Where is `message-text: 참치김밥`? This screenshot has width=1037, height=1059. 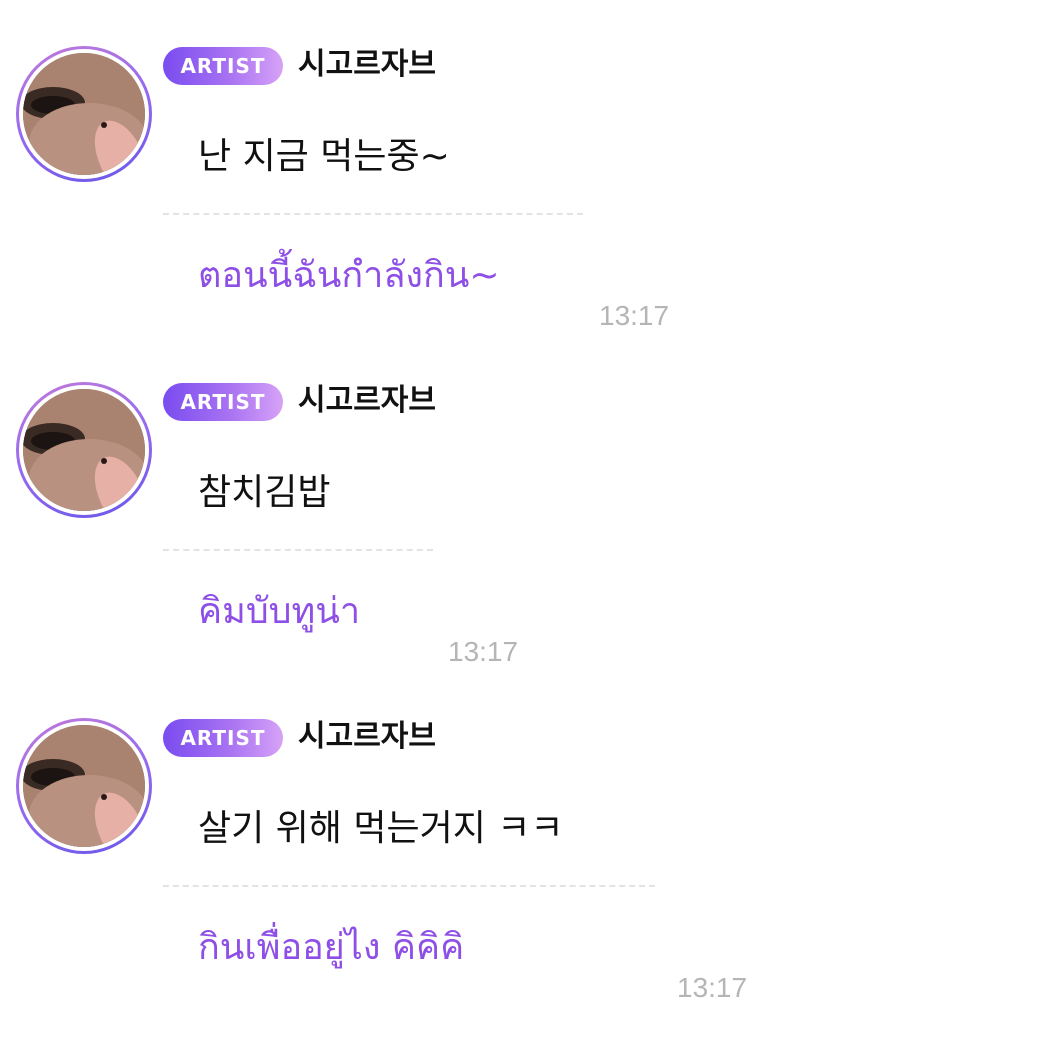
message-text: 참치김밥 is located at coordinates (264, 492).